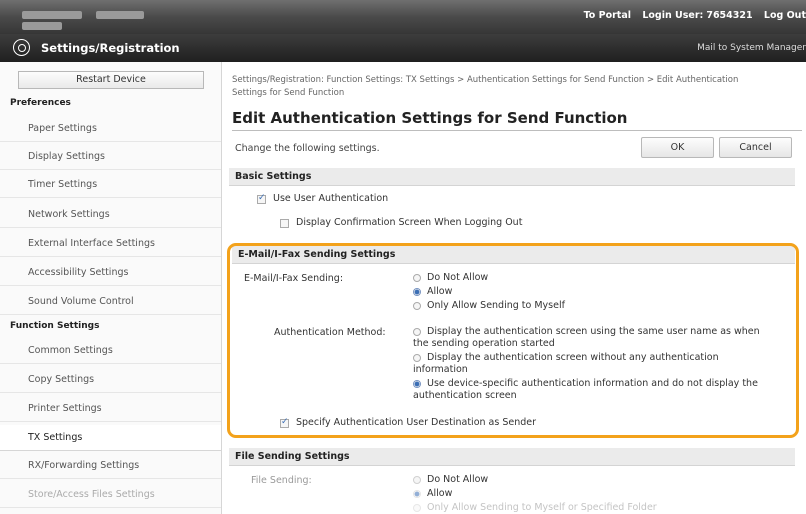  What do you see at coordinates (110, 273) in the screenshot?
I see `sidebar-item-accessibility-settings: Accessibility Settings` at bounding box center [110, 273].